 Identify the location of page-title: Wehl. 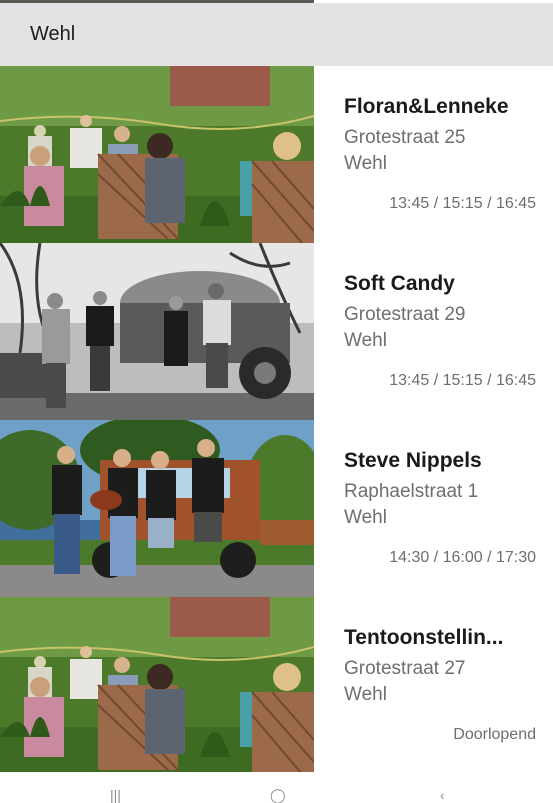
(53, 34).